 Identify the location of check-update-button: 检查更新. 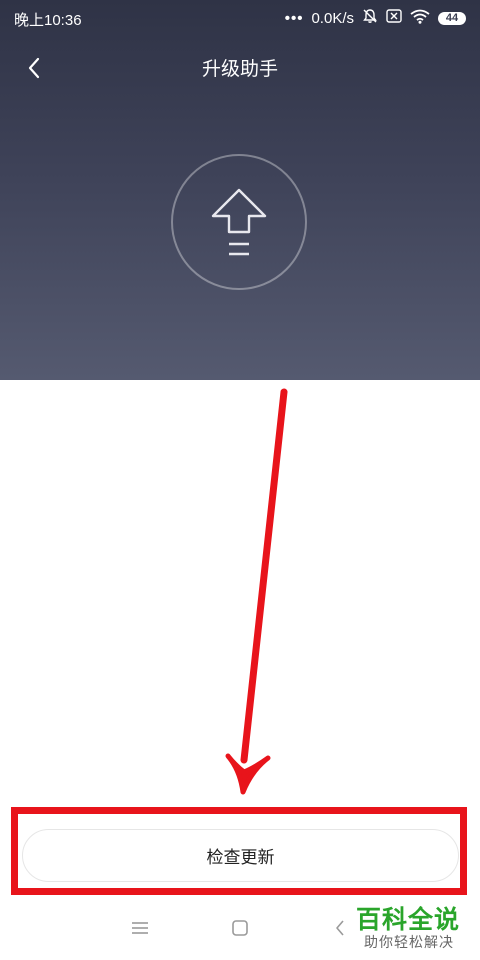
(240, 855).